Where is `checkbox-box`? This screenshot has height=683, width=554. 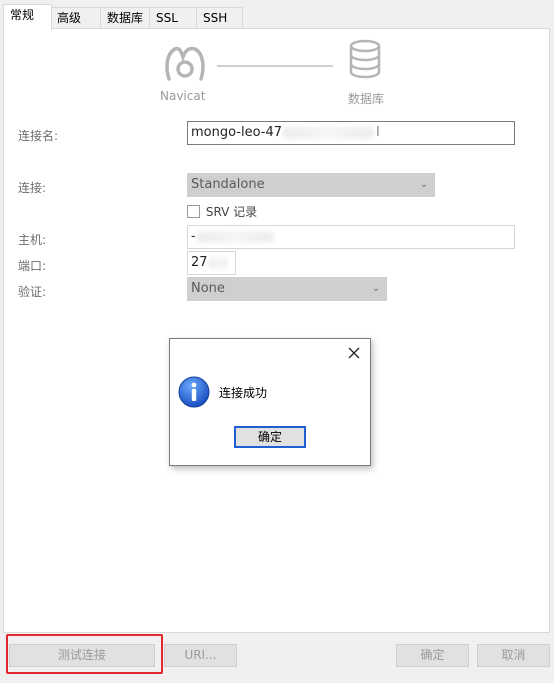
checkbox-box is located at coordinates (193, 211).